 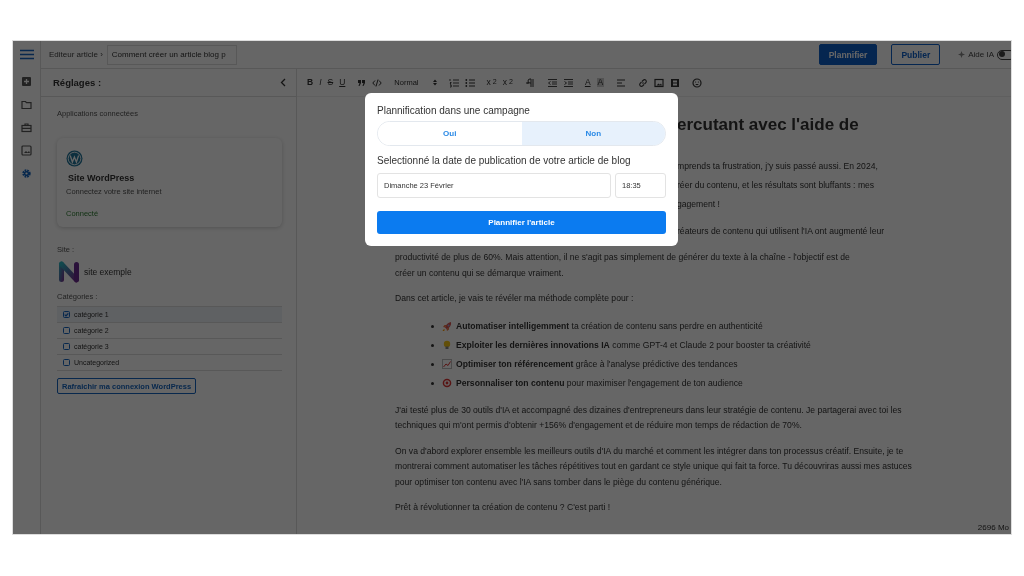 What do you see at coordinates (74, 158) in the screenshot?
I see `wordpress-logo-icon` at bounding box center [74, 158].